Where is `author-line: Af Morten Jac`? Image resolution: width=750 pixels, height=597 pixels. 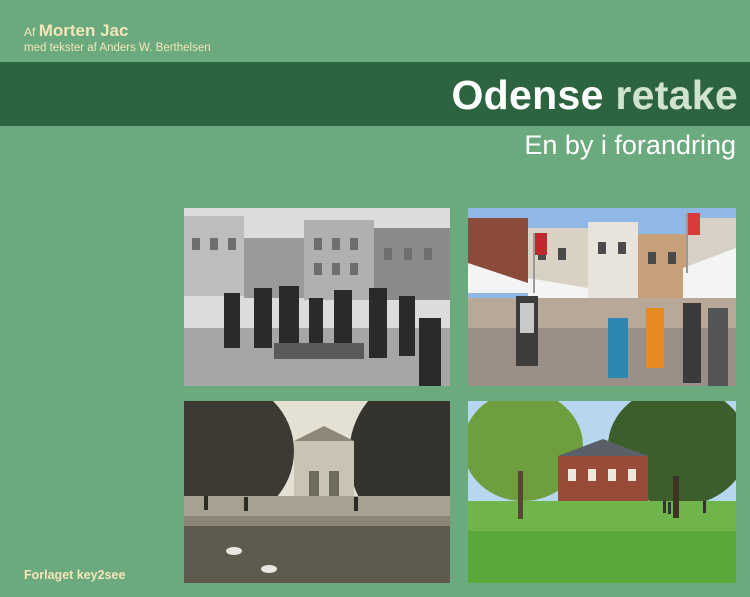 author-line: Af Morten Jac is located at coordinates (117, 31).